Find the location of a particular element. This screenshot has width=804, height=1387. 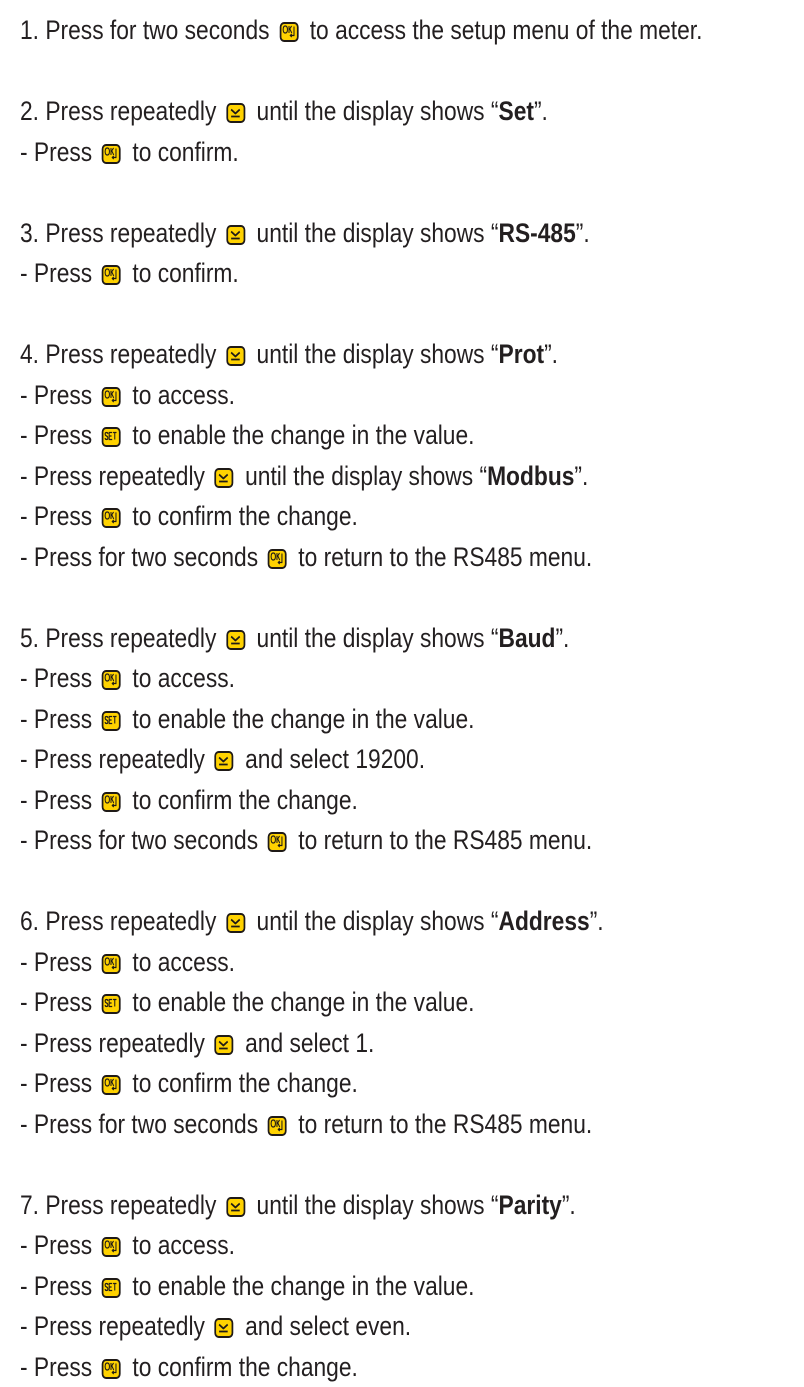

step-substep-line: - Press to confirm. is located at coordinates (357, 273).